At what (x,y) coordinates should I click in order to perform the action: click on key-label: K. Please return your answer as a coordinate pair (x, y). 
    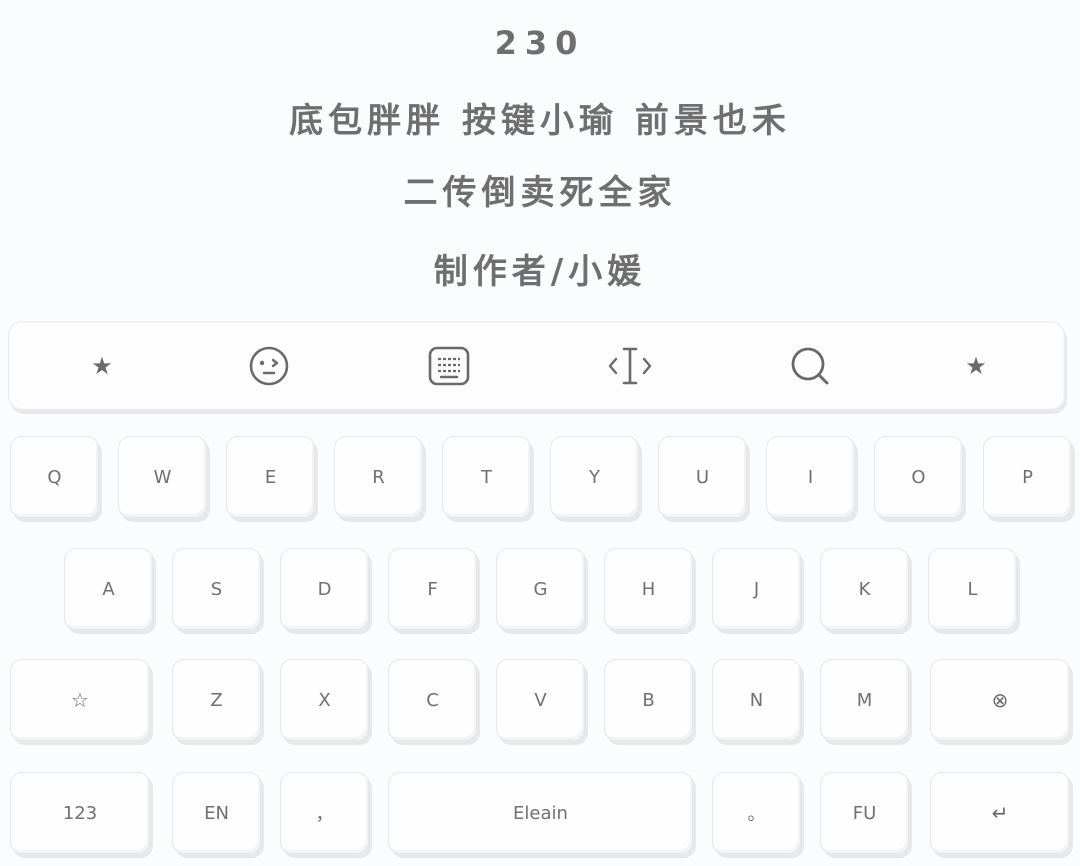
    Looking at the image, I should click on (864, 589).